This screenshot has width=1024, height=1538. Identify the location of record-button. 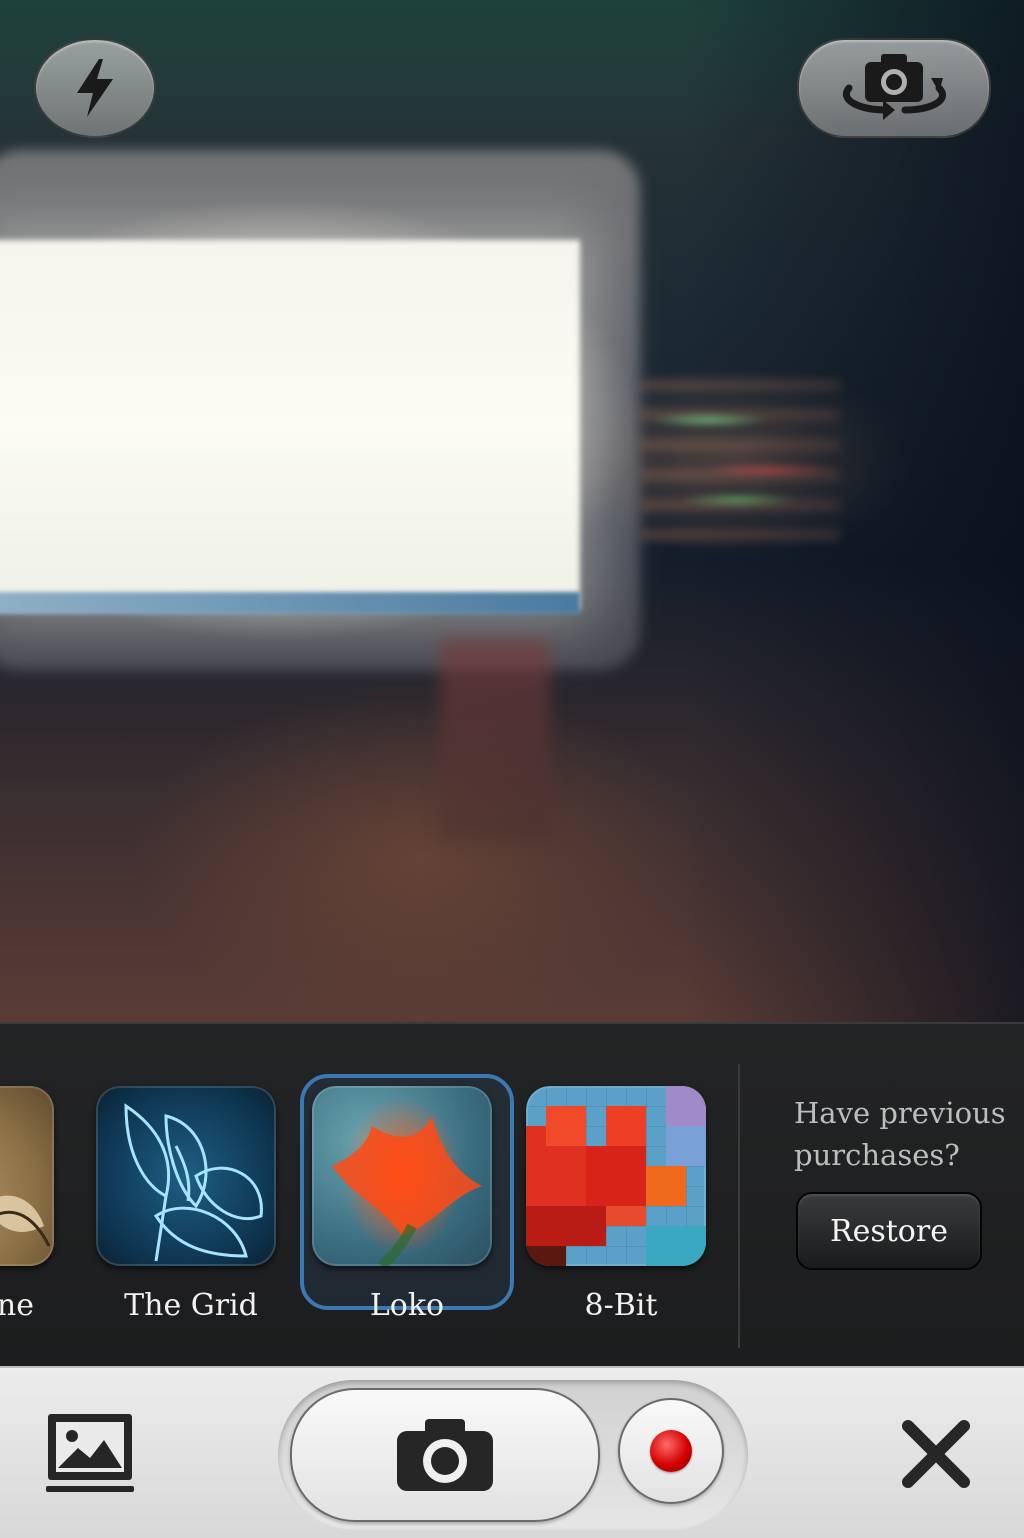
(671, 1451).